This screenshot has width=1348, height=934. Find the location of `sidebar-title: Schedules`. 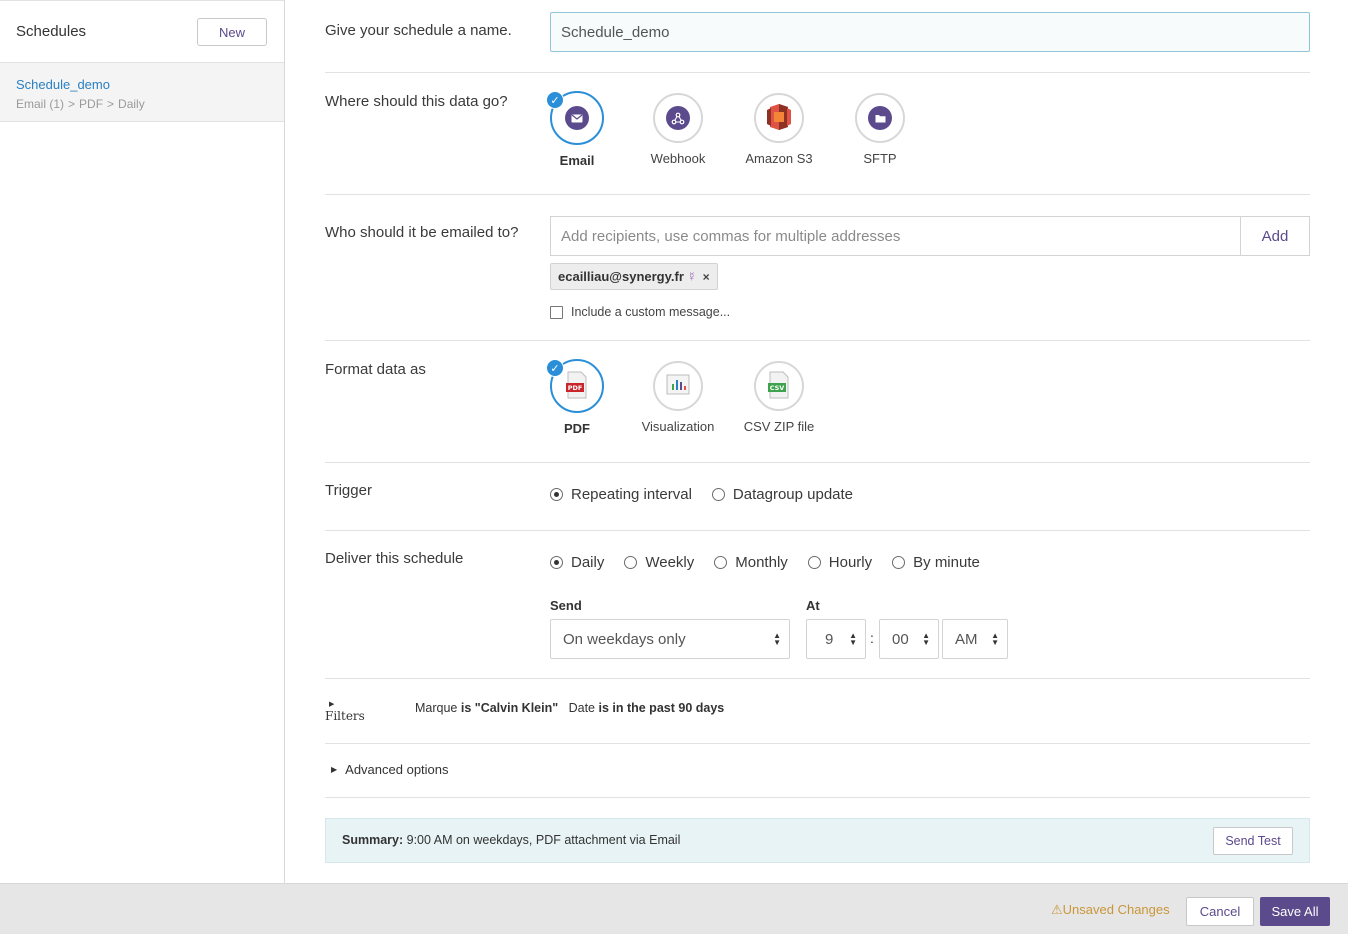

sidebar-title: Schedules is located at coordinates (51, 31).